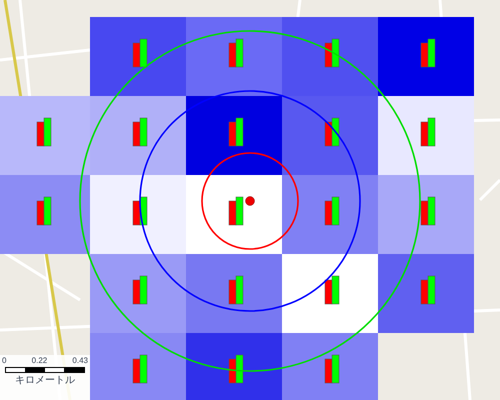 This screenshot has height=400, width=500. I want to click on scale-unit-label: キロメートル, so click(45, 381).